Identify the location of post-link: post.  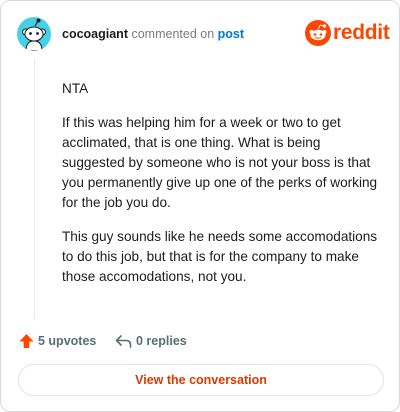
(231, 34).